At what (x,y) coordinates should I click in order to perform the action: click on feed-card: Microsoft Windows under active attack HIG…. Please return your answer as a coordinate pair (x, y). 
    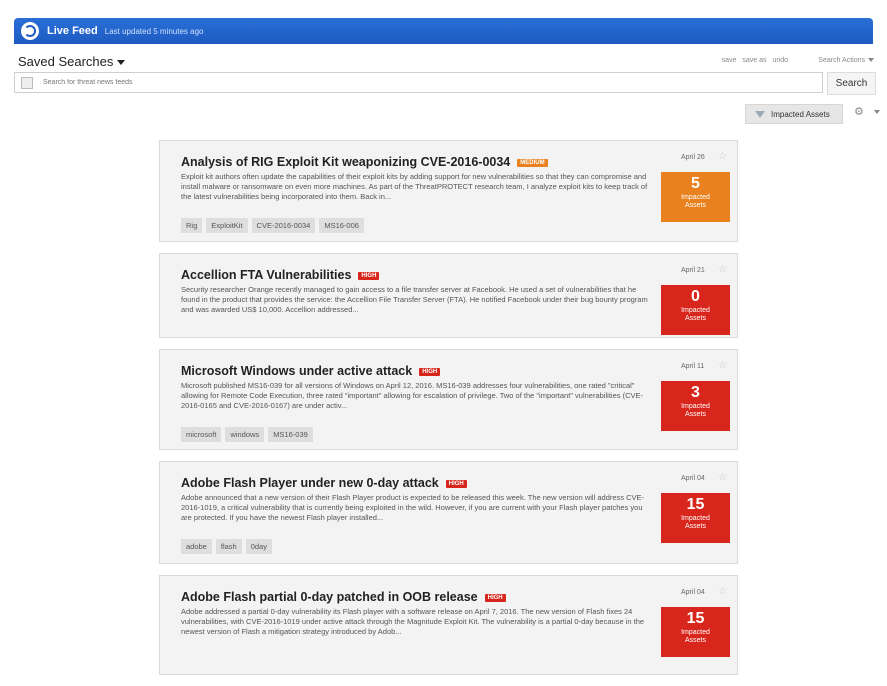
    Looking at the image, I should click on (448, 399).